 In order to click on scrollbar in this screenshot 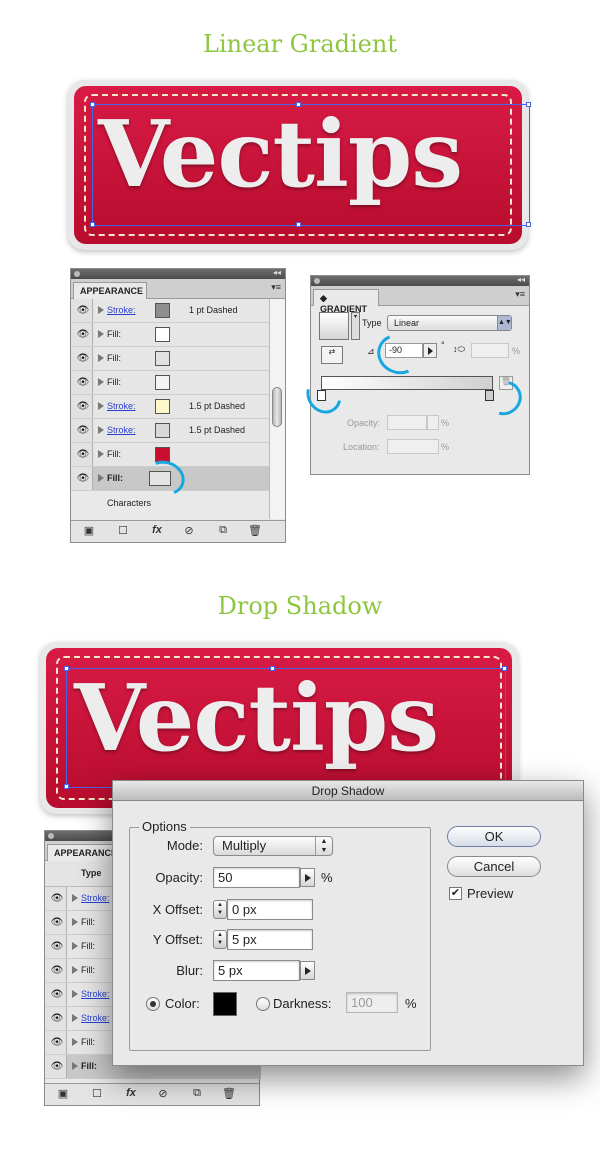, I will do `click(277, 409)`.